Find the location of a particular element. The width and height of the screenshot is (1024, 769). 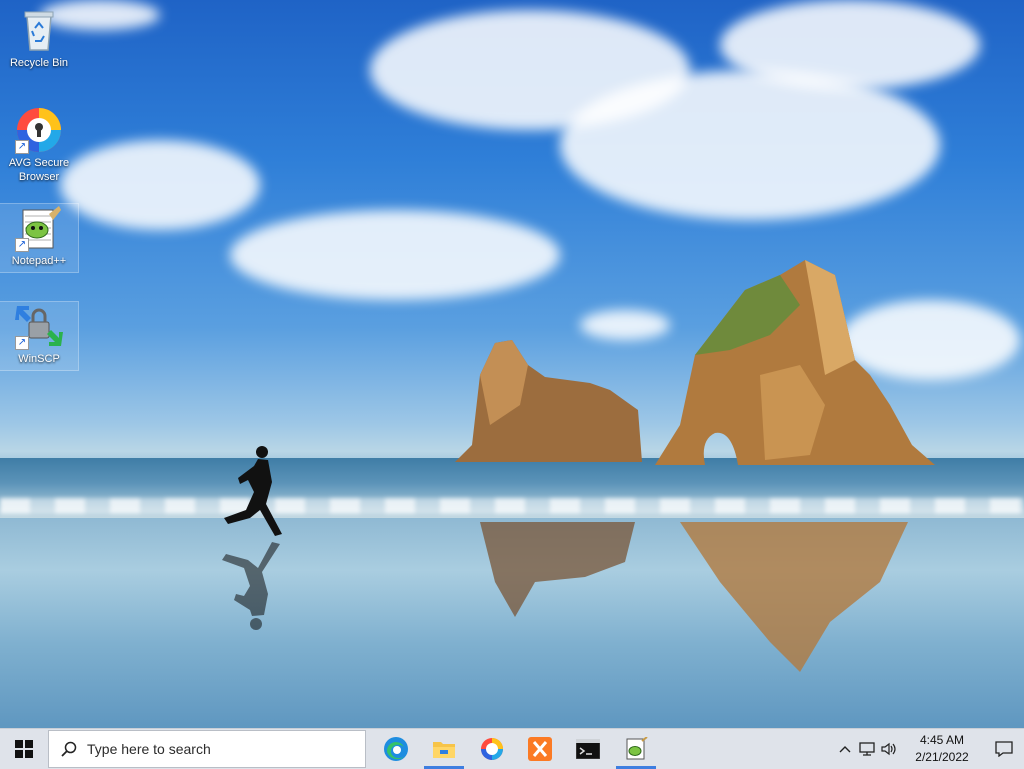

desktop-icon-recycle-bin: Recycle Bin is located at coordinates (39, 38).